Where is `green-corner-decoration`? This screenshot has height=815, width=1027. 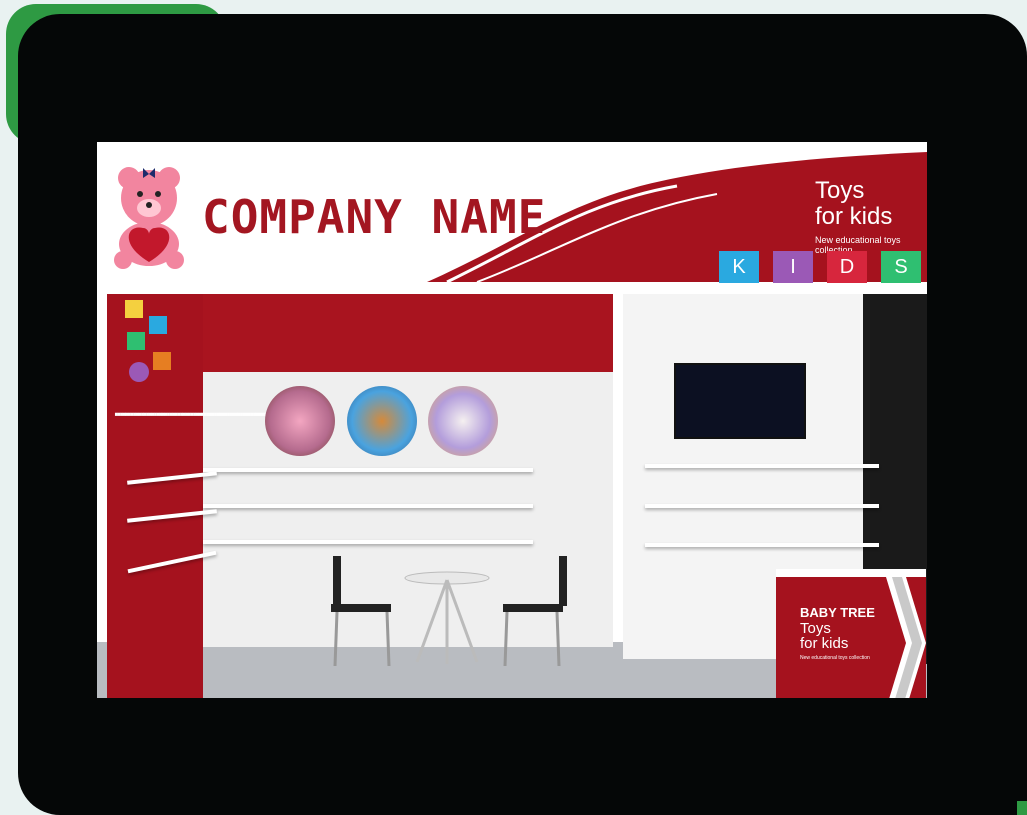 green-corner-decoration is located at coordinates (1022, 808).